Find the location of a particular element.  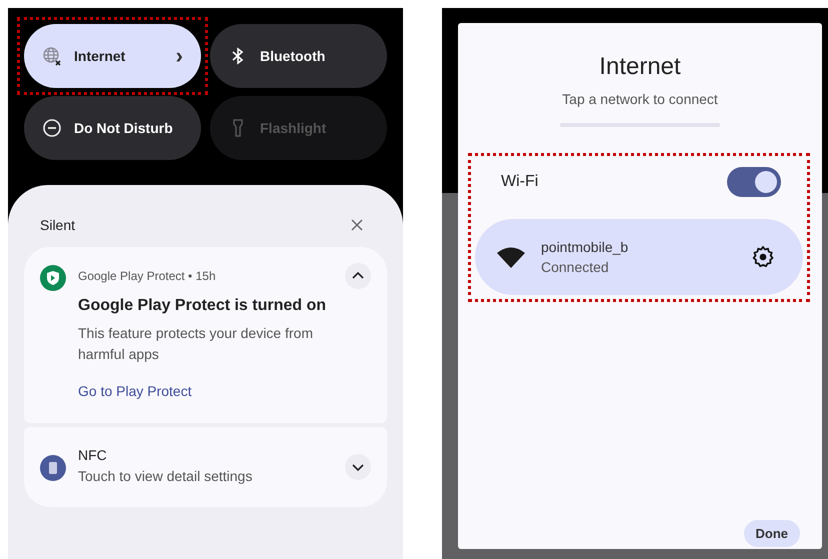

quick-settings-tile: Internet › is located at coordinates (112, 56).